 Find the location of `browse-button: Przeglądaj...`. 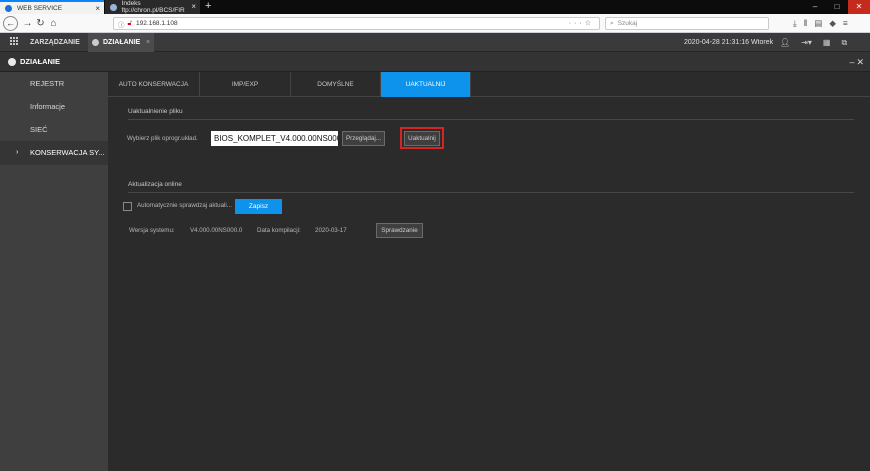

browse-button: Przeglądaj... is located at coordinates (363, 138).